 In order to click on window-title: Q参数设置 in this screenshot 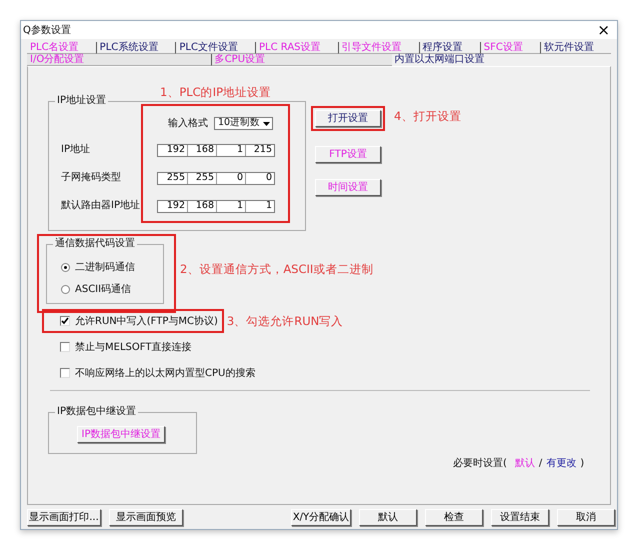, I will do `click(47, 31)`.